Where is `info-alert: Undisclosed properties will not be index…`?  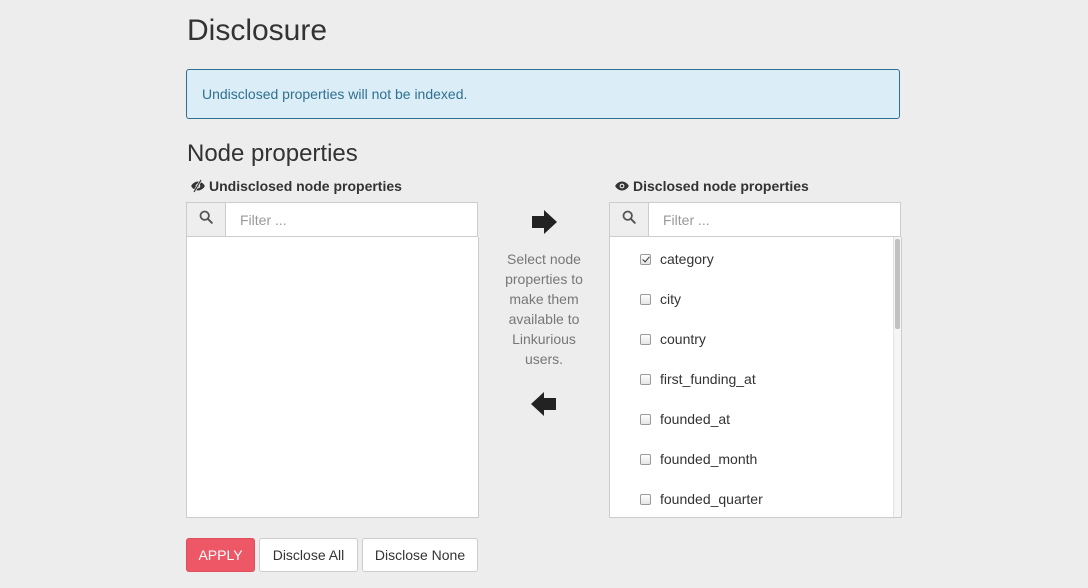 info-alert: Undisclosed properties will not be index… is located at coordinates (543, 94).